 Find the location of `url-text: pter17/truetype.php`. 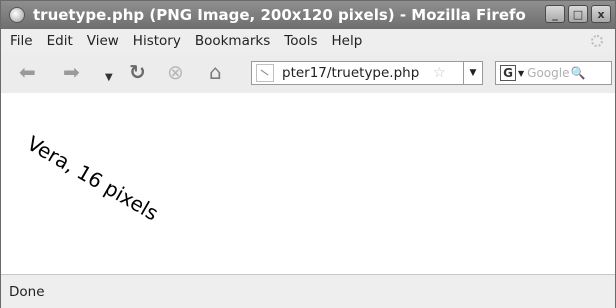

url-text: pter17/truetype.php is located at coordinates (354, 73).